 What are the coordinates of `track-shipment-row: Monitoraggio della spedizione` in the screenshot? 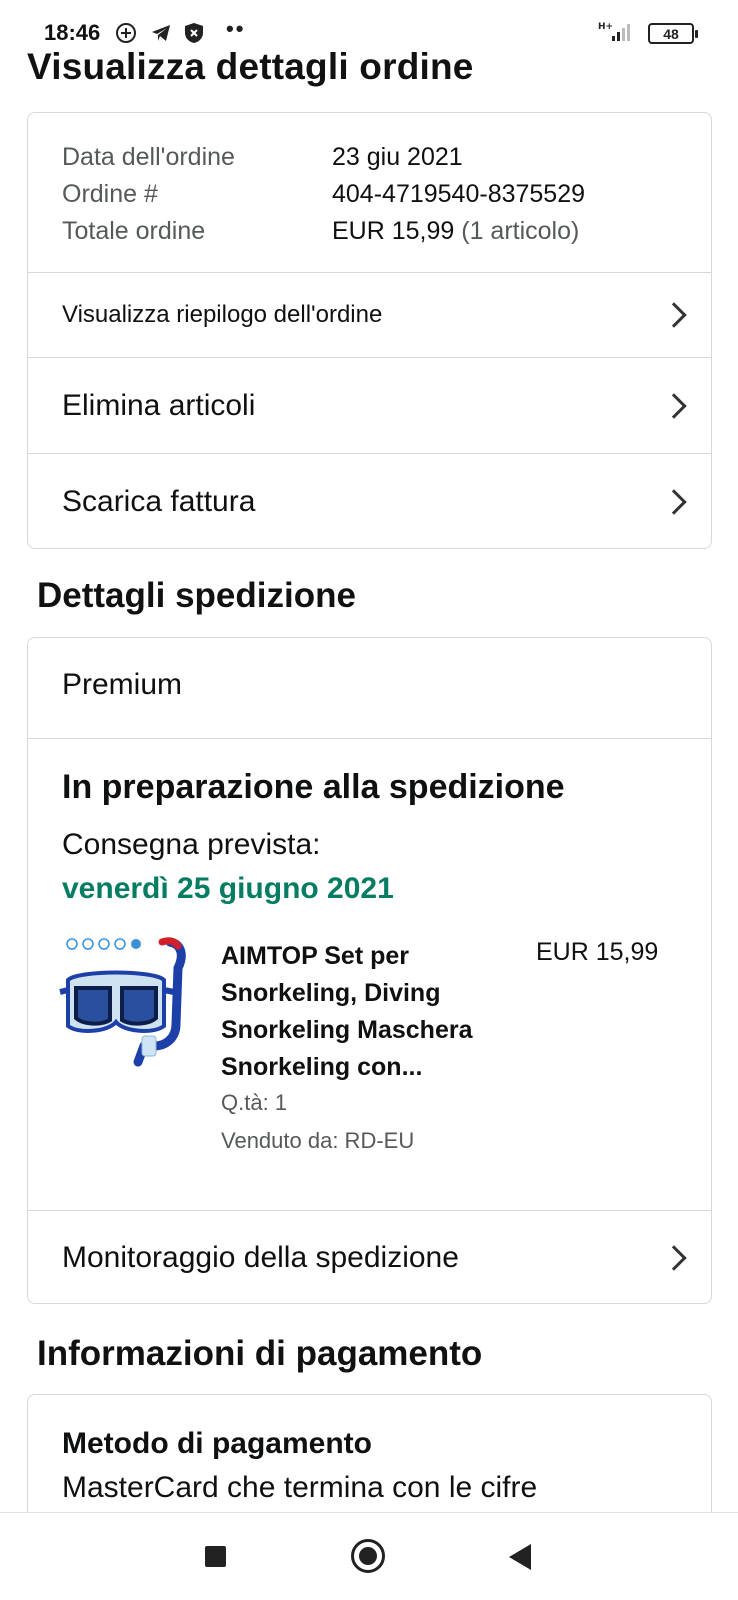 It's located at (369, 1257).